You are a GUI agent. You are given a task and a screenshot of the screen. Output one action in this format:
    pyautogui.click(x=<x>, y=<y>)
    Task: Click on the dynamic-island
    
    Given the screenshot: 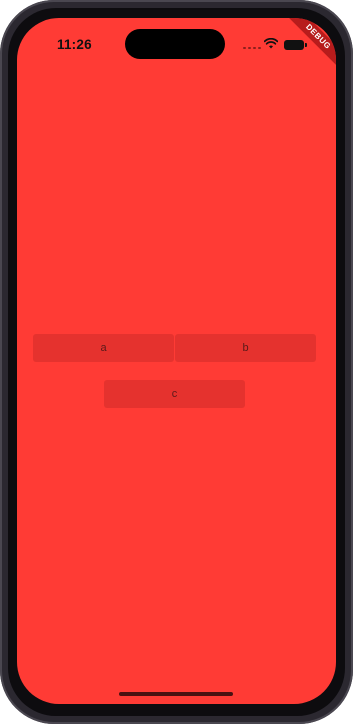 What is the action you would take?
    pyautogui.click(x=175, y=44)
    